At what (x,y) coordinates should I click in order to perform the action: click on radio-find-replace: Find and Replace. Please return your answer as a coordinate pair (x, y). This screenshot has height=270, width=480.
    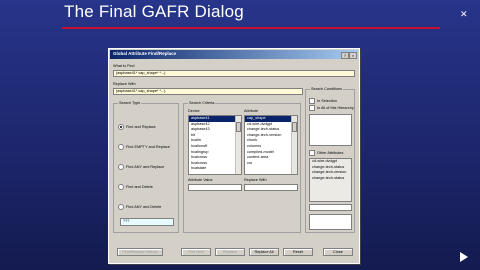
    Looking at the image, I should click on (137, 127).